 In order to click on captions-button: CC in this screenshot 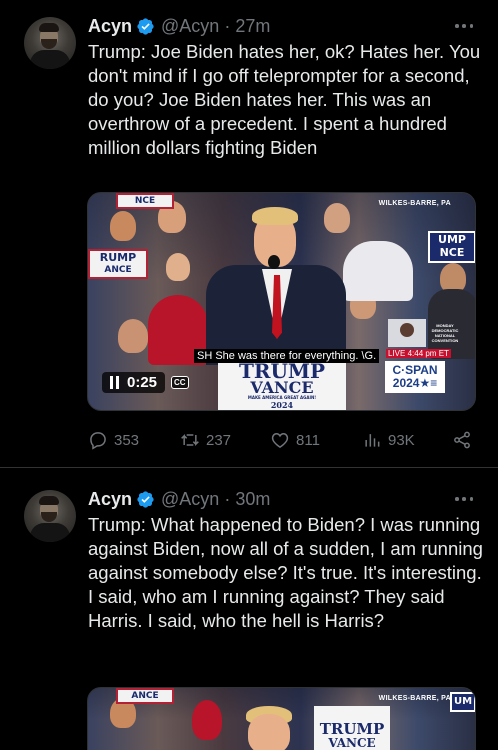, I will do `click(180, 382)`.